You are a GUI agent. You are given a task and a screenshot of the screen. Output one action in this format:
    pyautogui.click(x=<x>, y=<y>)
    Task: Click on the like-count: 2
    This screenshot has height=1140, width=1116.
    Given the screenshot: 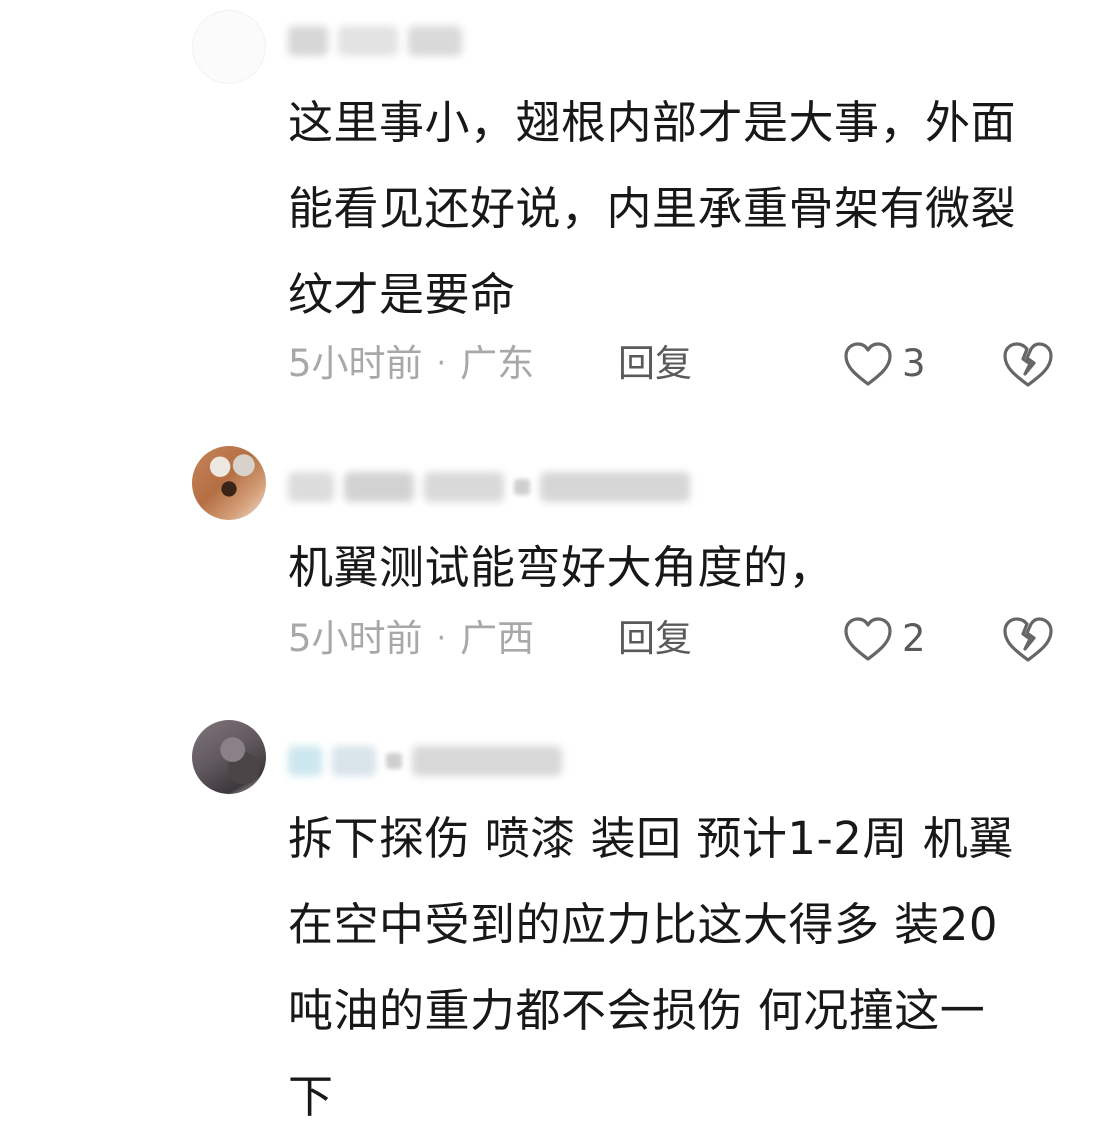 What is the action you would take?
    pyautogui.click(x=914, y=638)
    